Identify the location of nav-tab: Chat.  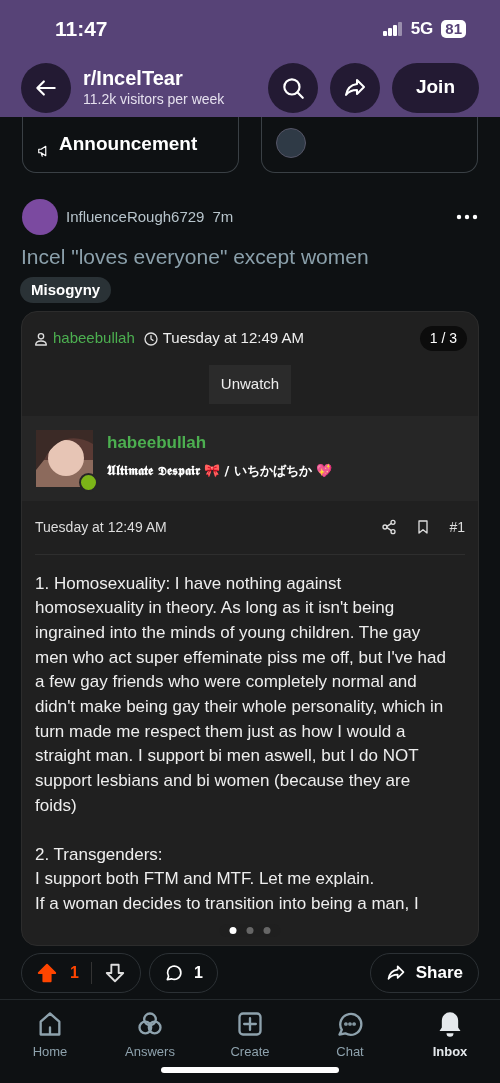
(350, 1035).